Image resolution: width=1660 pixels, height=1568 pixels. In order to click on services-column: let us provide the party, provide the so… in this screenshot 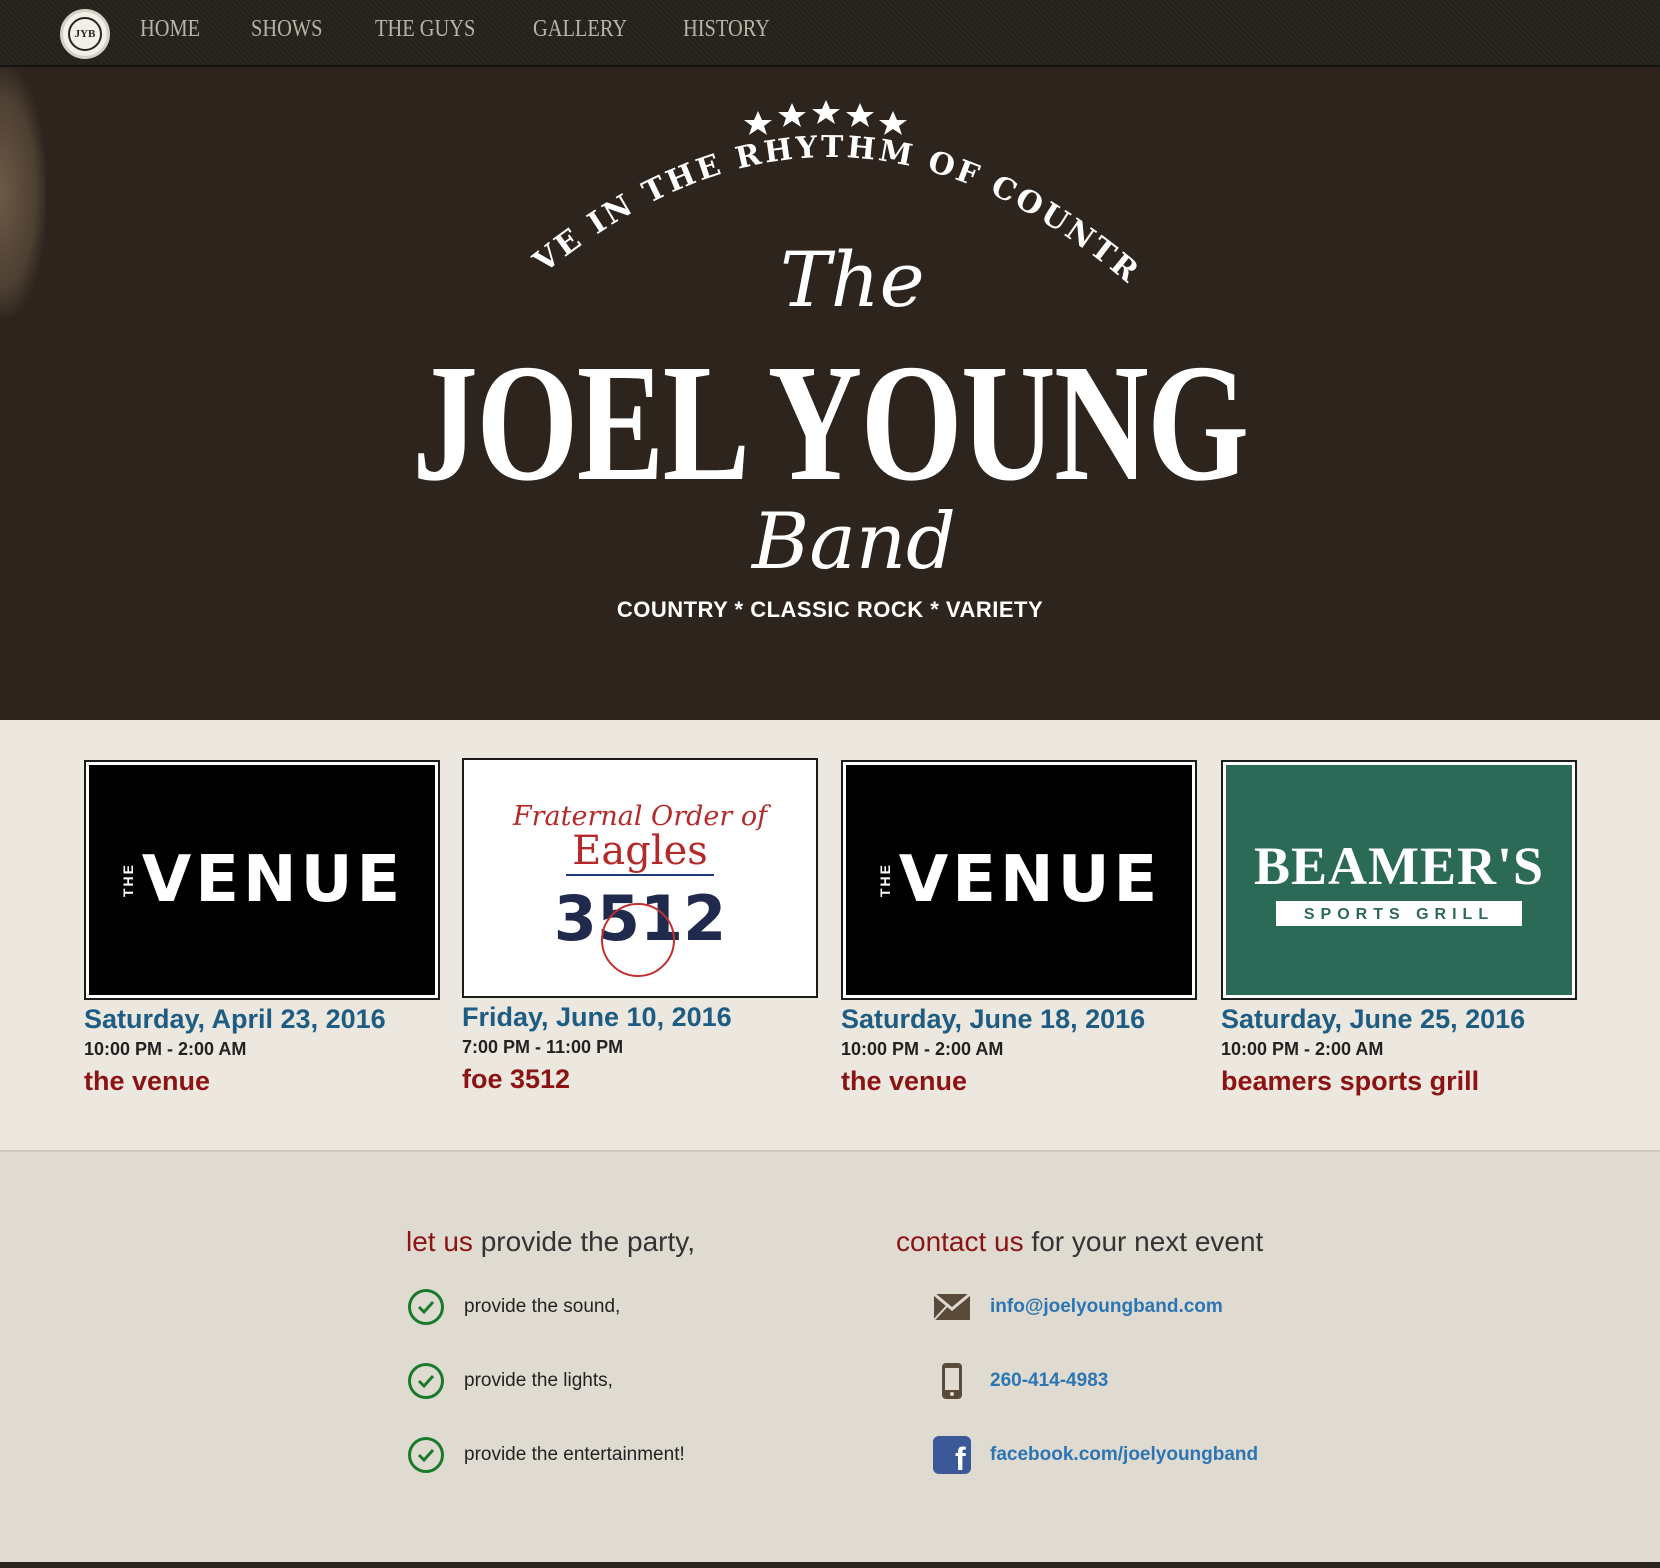, I will do `click(550, 1359)`.